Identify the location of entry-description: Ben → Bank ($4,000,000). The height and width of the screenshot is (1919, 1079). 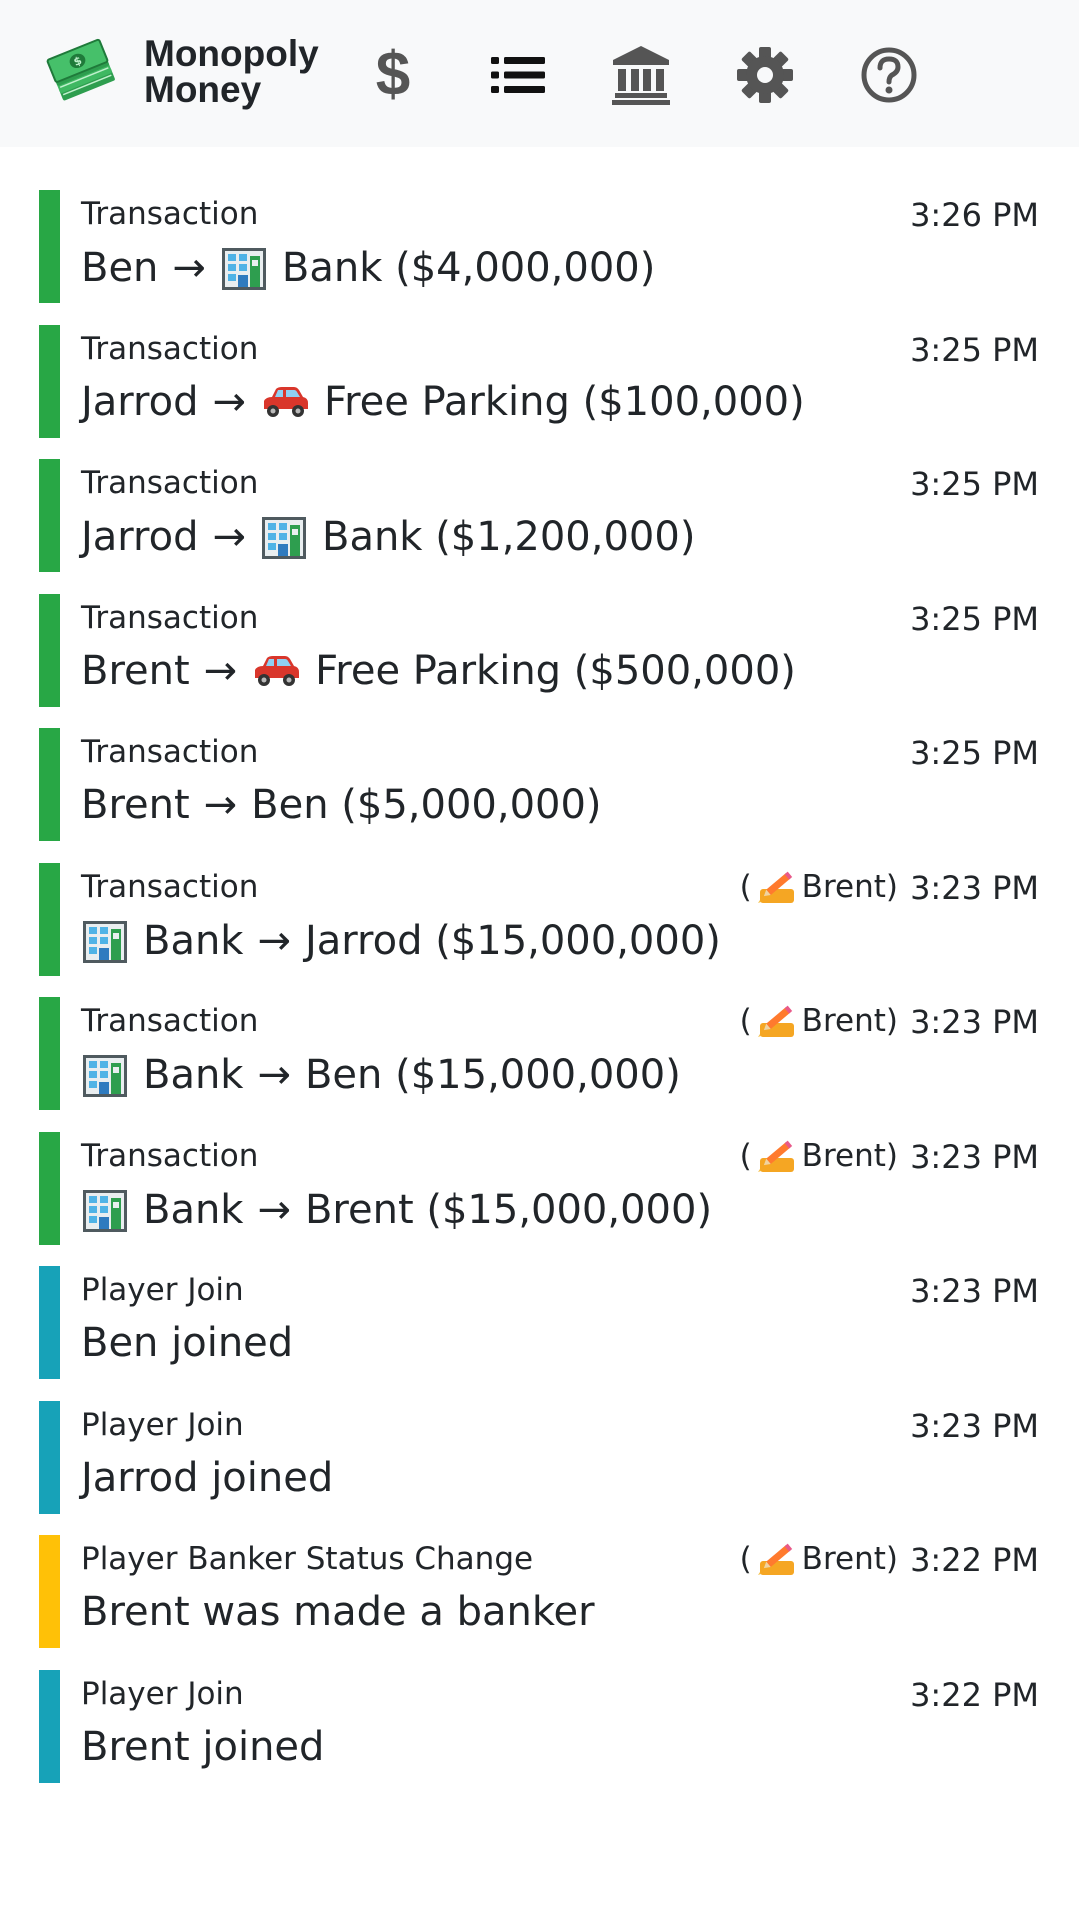
(368, 268).